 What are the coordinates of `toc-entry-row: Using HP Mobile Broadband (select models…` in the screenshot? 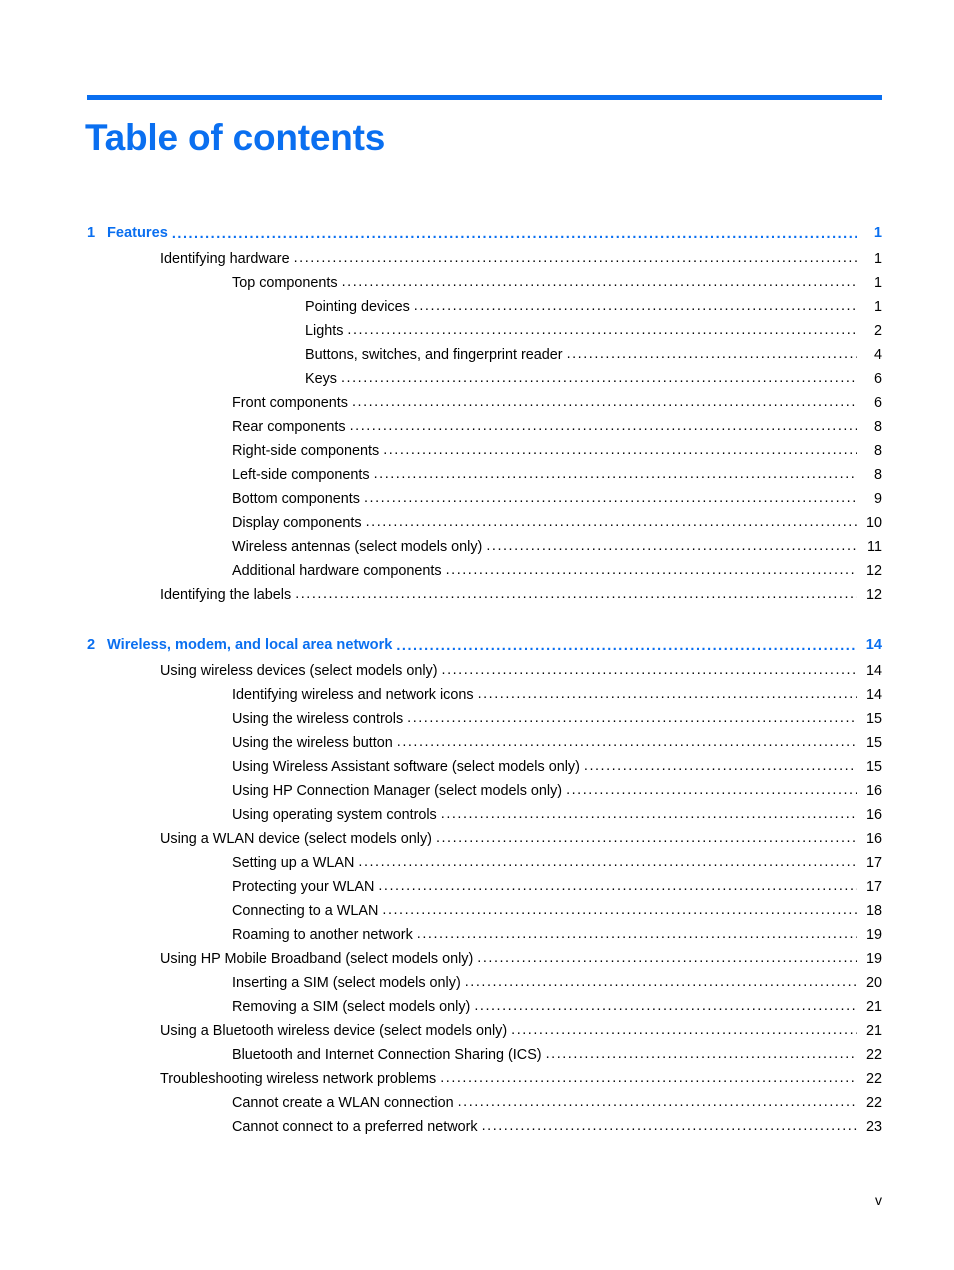 It's located at (477, 963).